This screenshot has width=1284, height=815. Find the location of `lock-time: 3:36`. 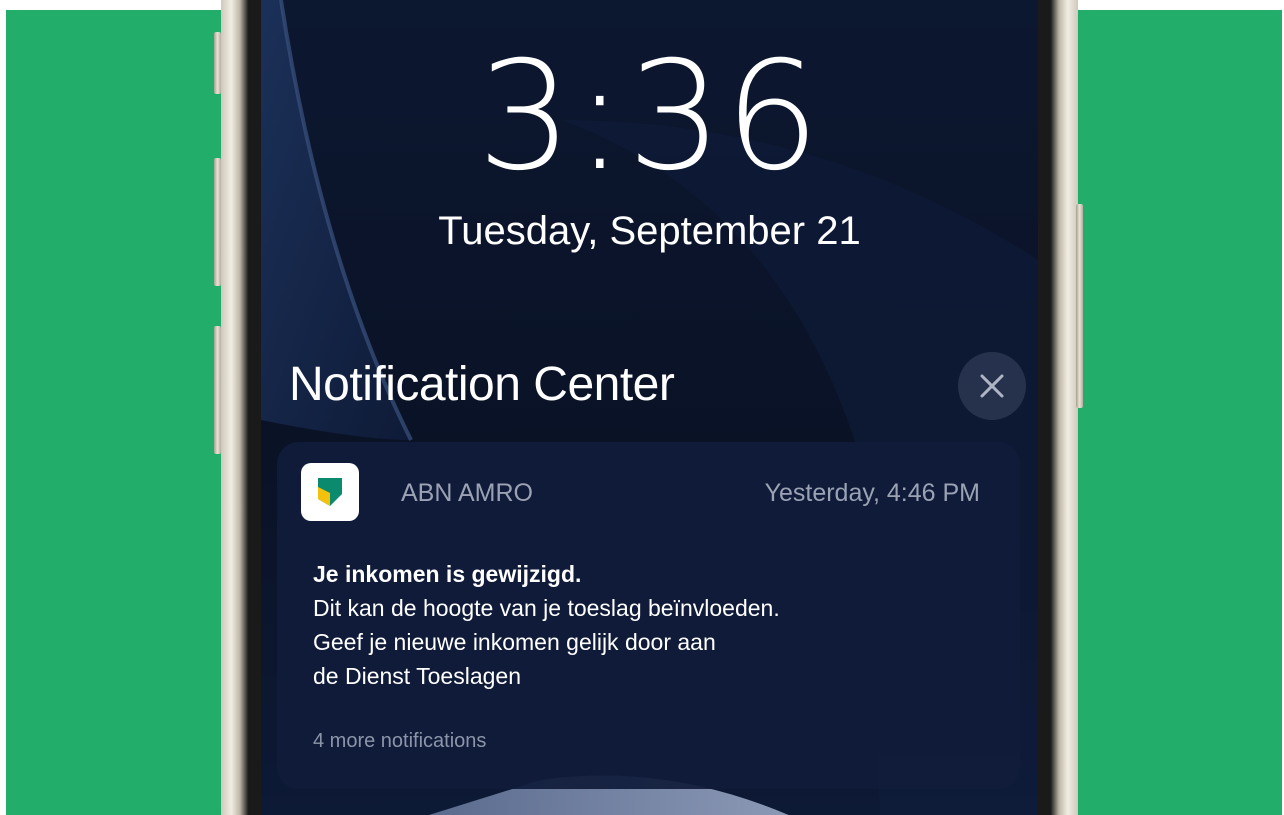

lock-time: 3:36 is located at coordinates (649, 117).